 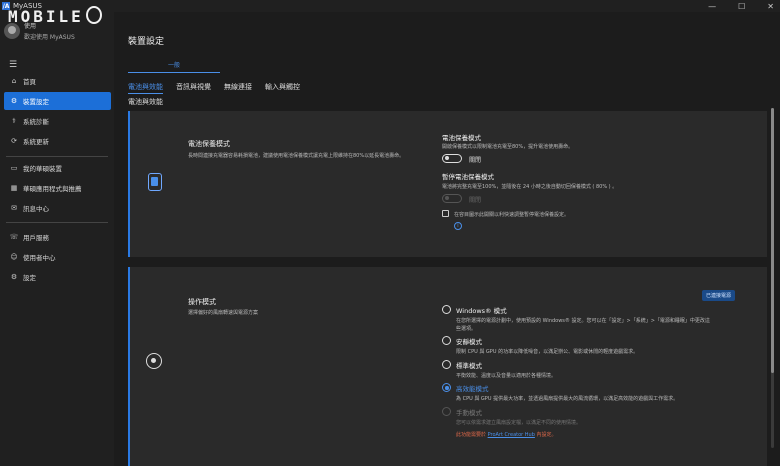 I want to click on windows-mode-title: Windows® 模式, so click(x=481, y=311).